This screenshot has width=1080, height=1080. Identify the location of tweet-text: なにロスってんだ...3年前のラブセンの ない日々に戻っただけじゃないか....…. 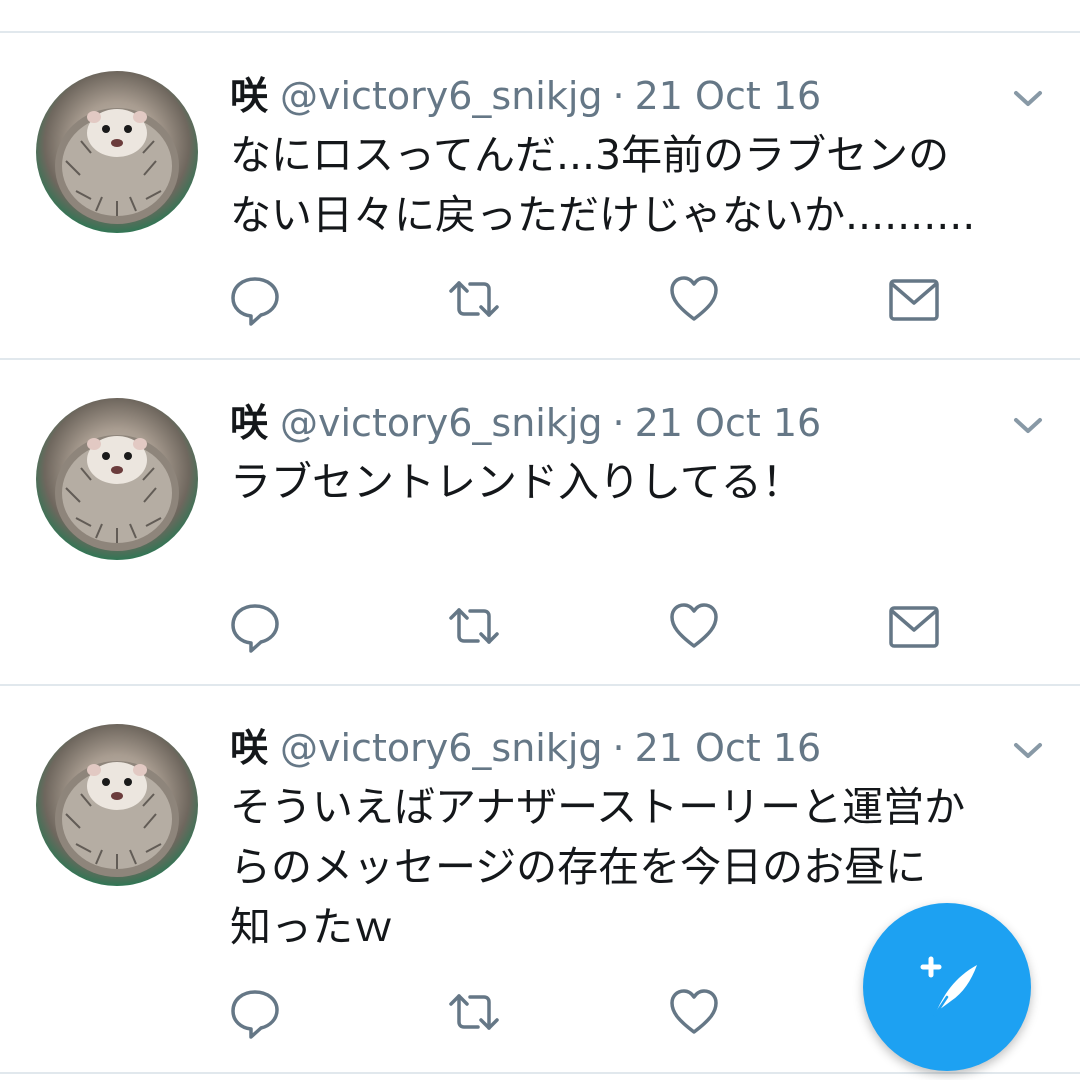
(630, 185).